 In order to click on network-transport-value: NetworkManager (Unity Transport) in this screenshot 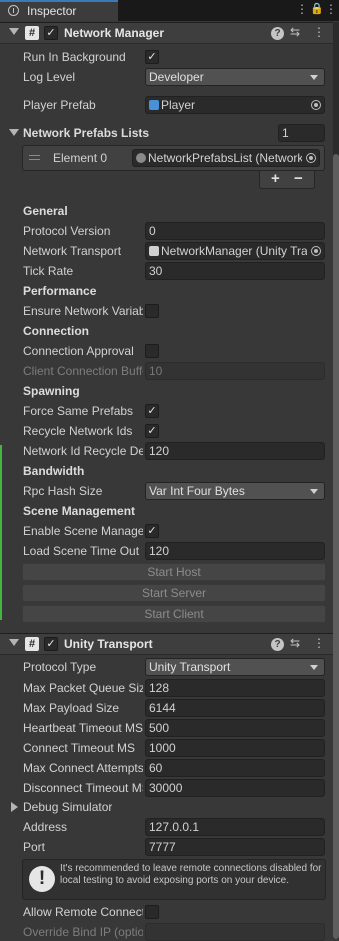, I will do `click(234, 251)`.